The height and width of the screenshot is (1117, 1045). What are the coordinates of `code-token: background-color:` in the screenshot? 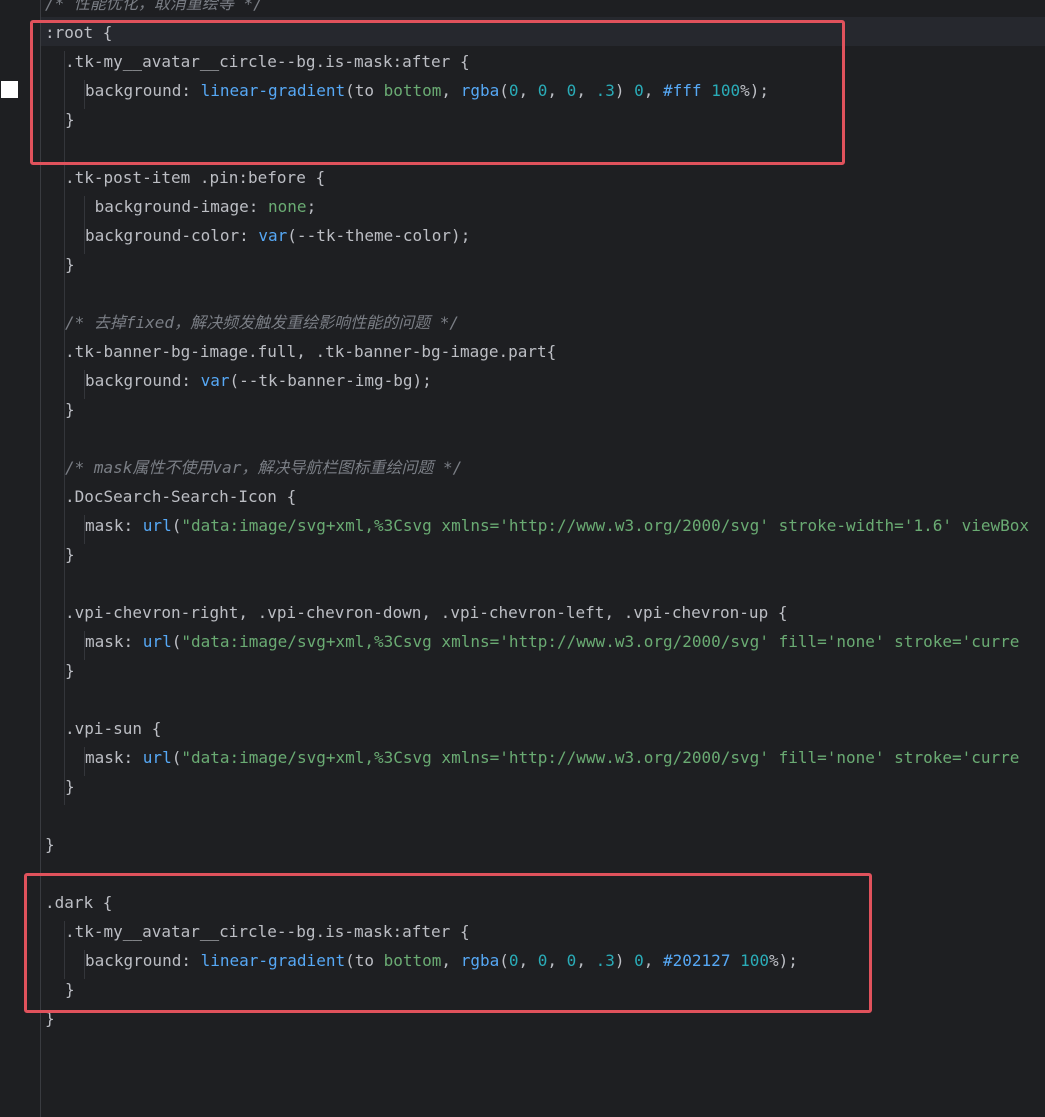 It's located at (172, 235).